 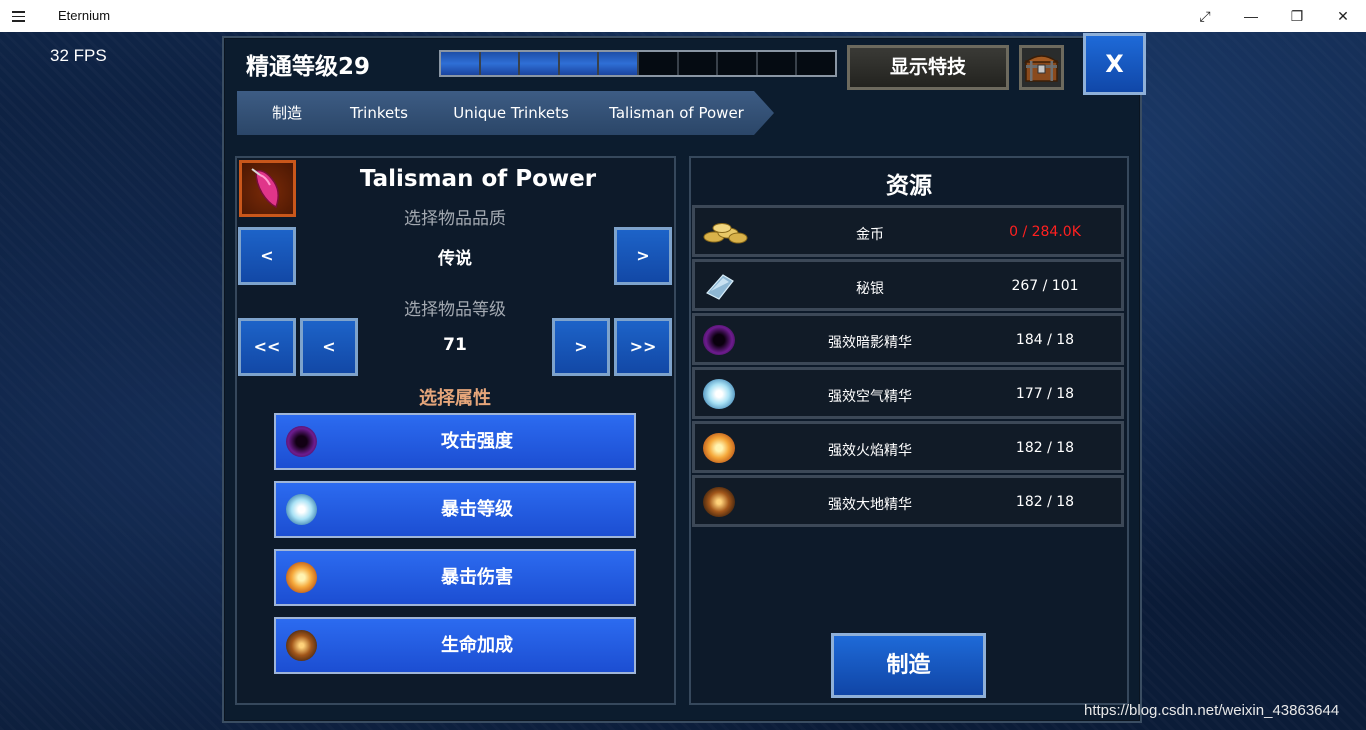 What do you see at coordinates (1205, 16) in the screenshot?
I see `fullscreen-icon: ⤢` at bounding box center [1205, 16].